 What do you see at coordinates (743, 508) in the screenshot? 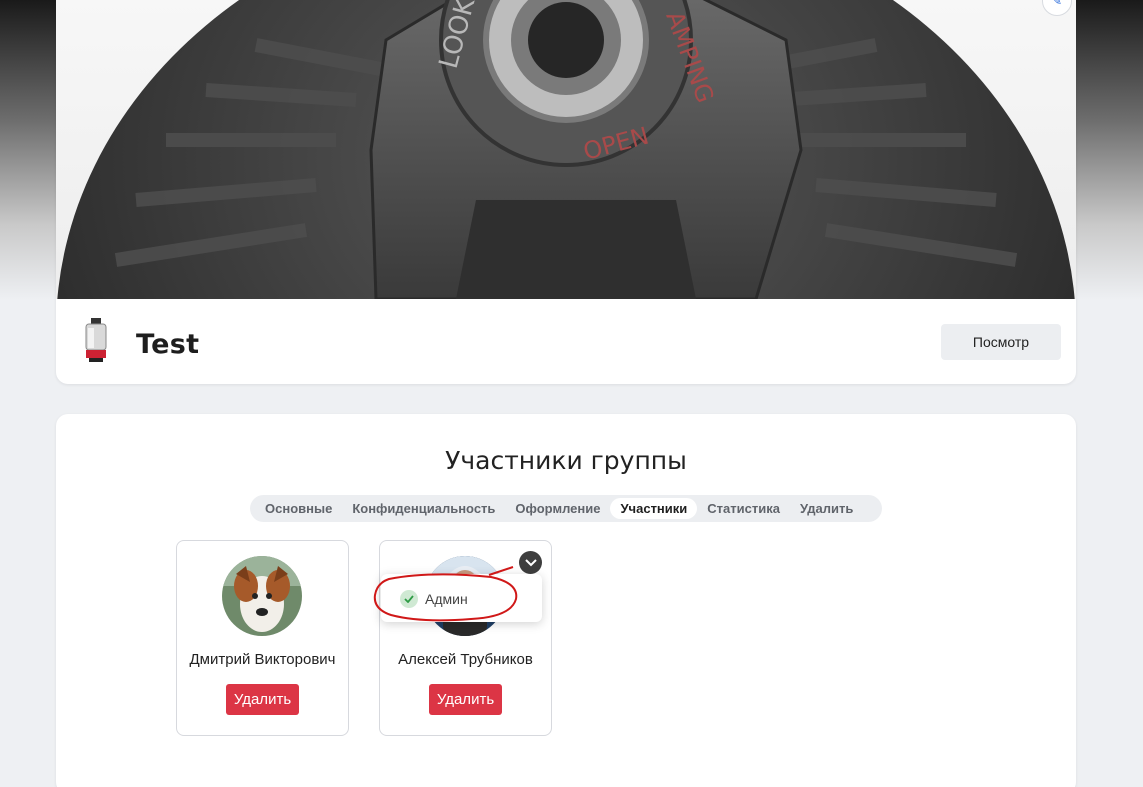
I see `tab-statistics: Статистика` at bounding box center [743, 508].